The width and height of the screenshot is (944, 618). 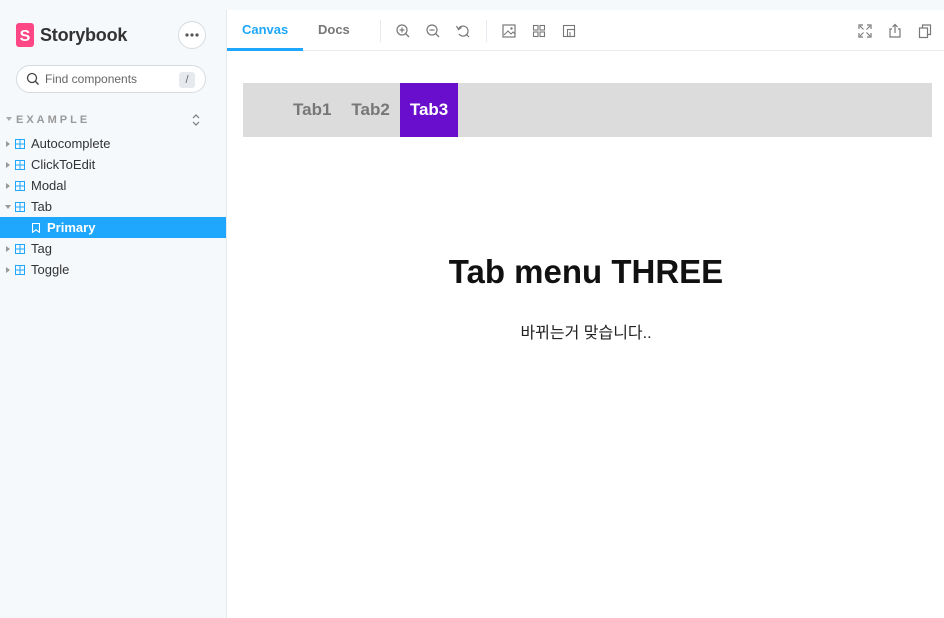 What do you see at coordinates (865, 31) in the screenshot?
I see `fullscreen-icon` at bounding box center [865, 31].